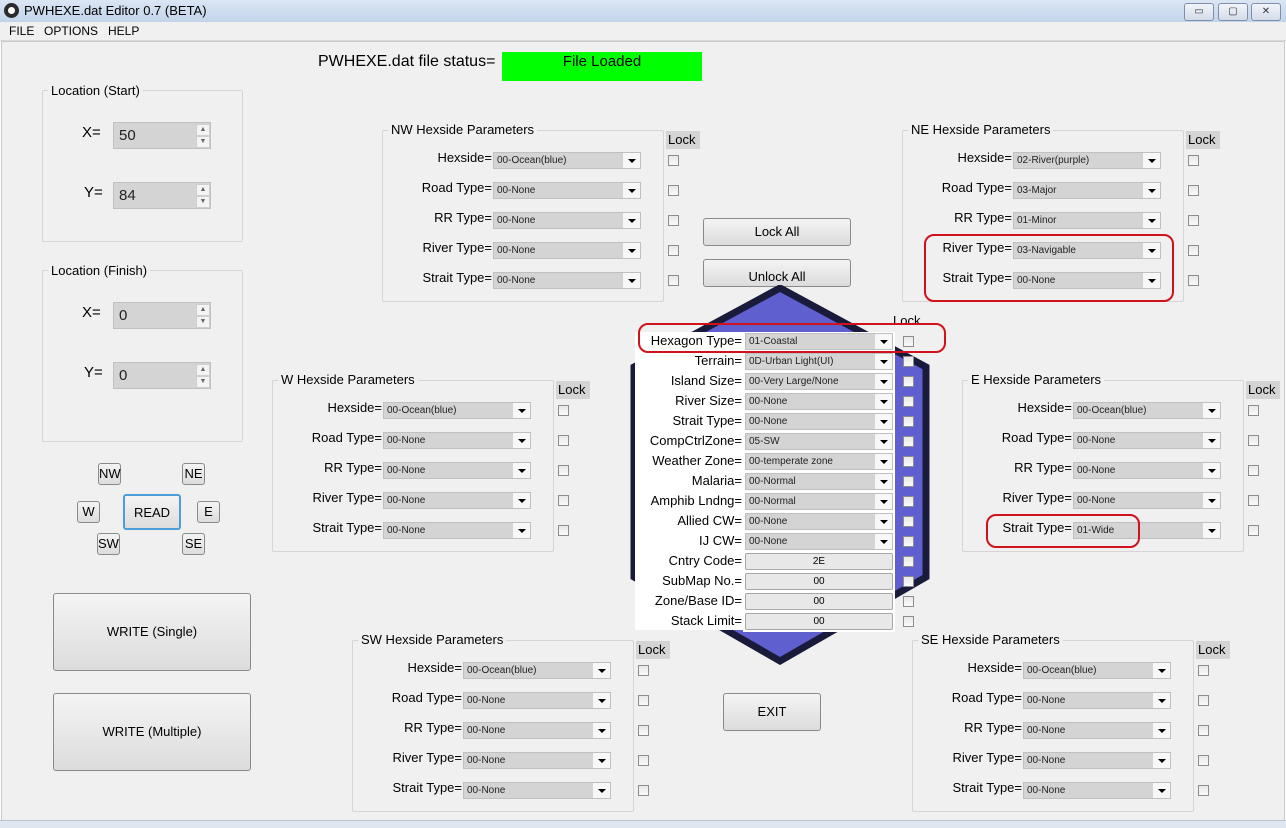 This screenshot has height=828, width=1286. I want to click on w-hexside-lock-checkbox, so click(563, 410).